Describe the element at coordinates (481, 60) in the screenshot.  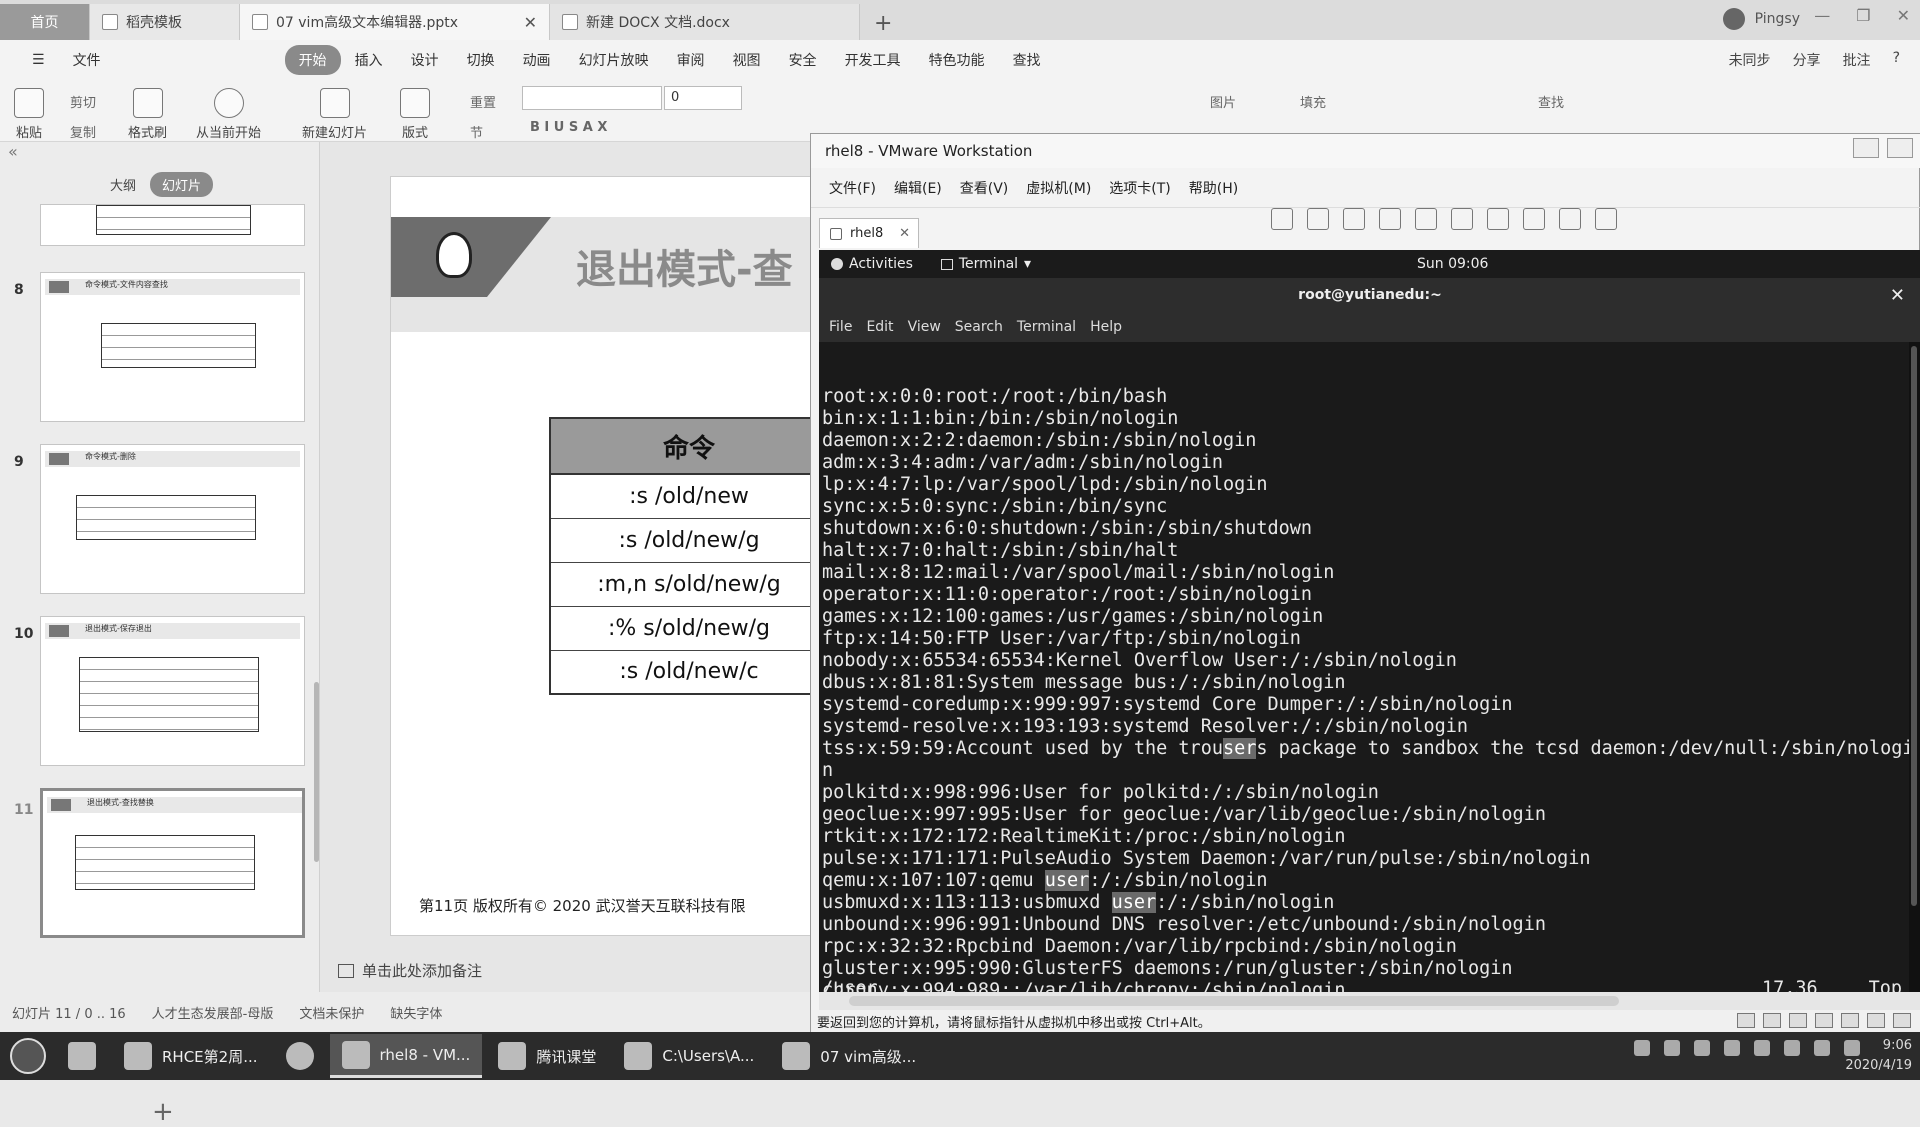
I see `menu-transition: 切换` at that location.